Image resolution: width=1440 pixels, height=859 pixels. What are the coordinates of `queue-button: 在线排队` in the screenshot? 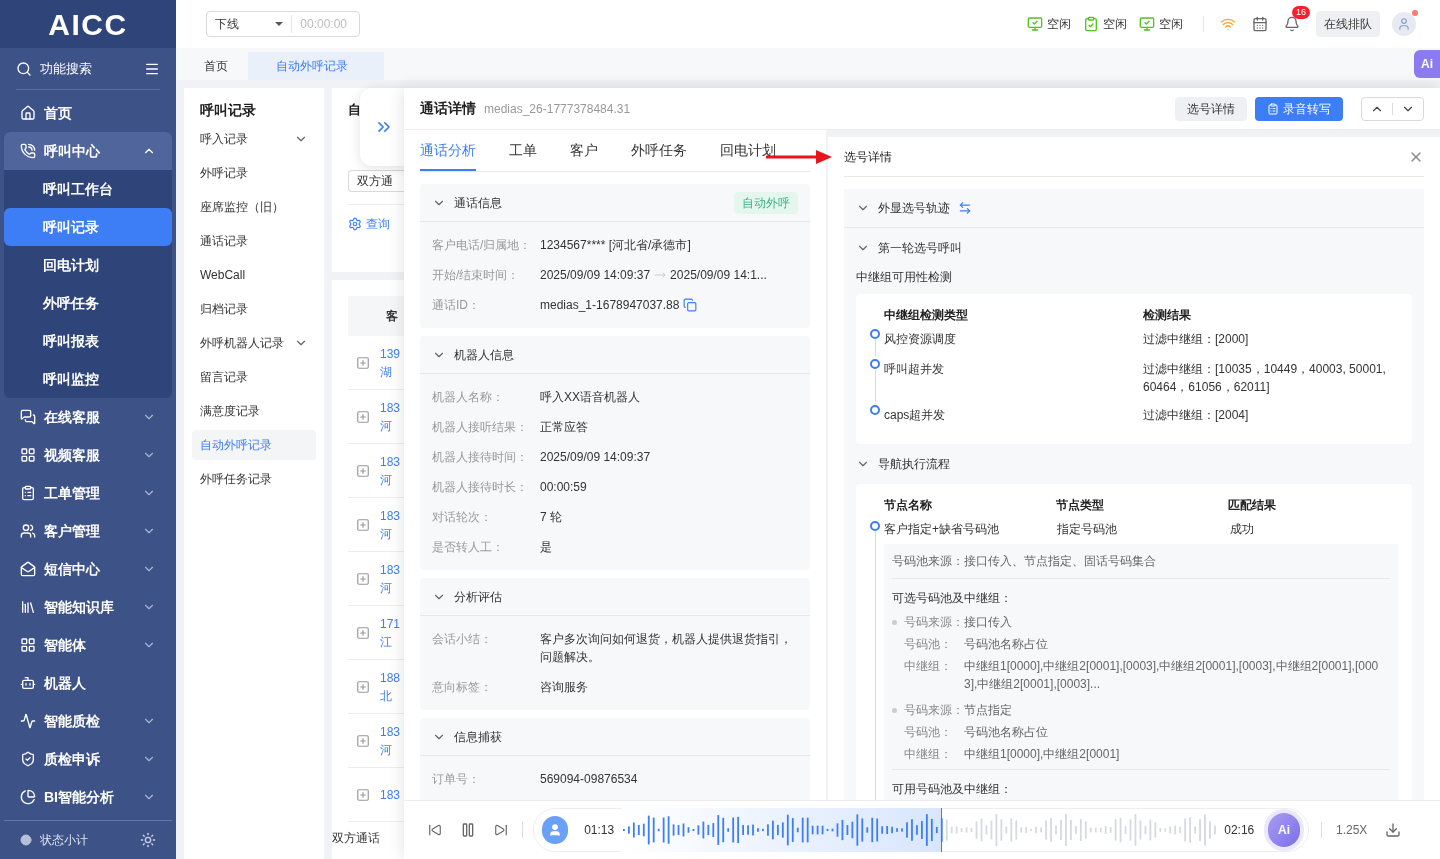 It's located at (1348, 24).